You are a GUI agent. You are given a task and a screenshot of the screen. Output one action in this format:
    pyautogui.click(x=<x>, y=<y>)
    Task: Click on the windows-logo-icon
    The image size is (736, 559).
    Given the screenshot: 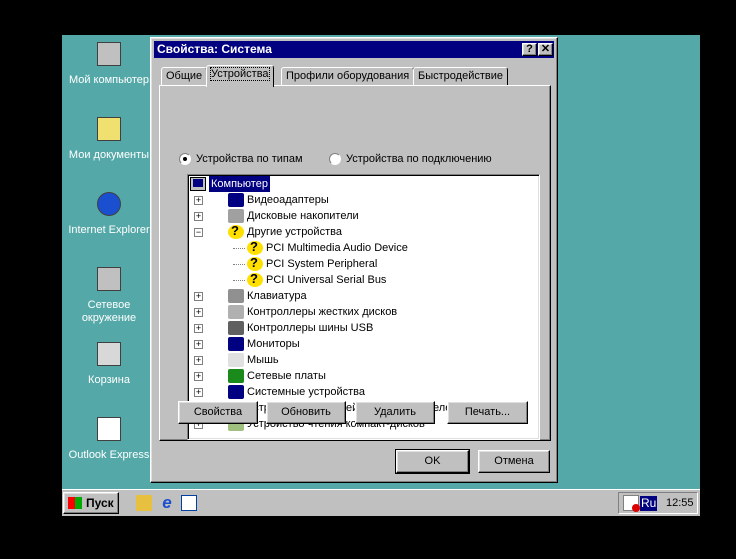 What is the action you would take?
    pyautogui.click(x=75, y=503)
    